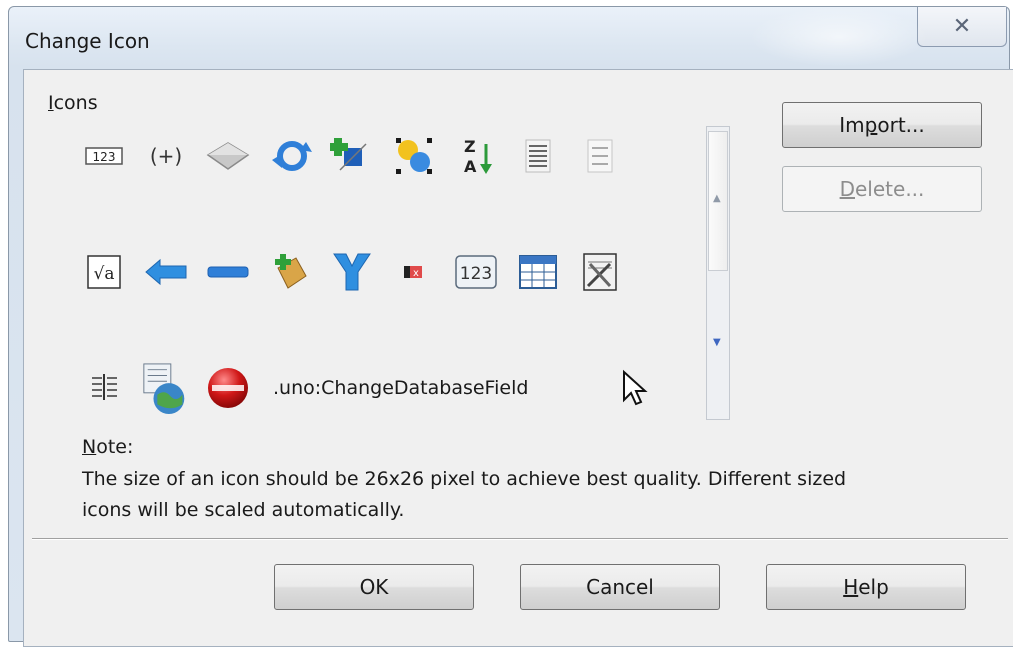  Describe the element at coordinates (166, 272) in the screenshot. I see `left-arrow-shape-icon` at that location.